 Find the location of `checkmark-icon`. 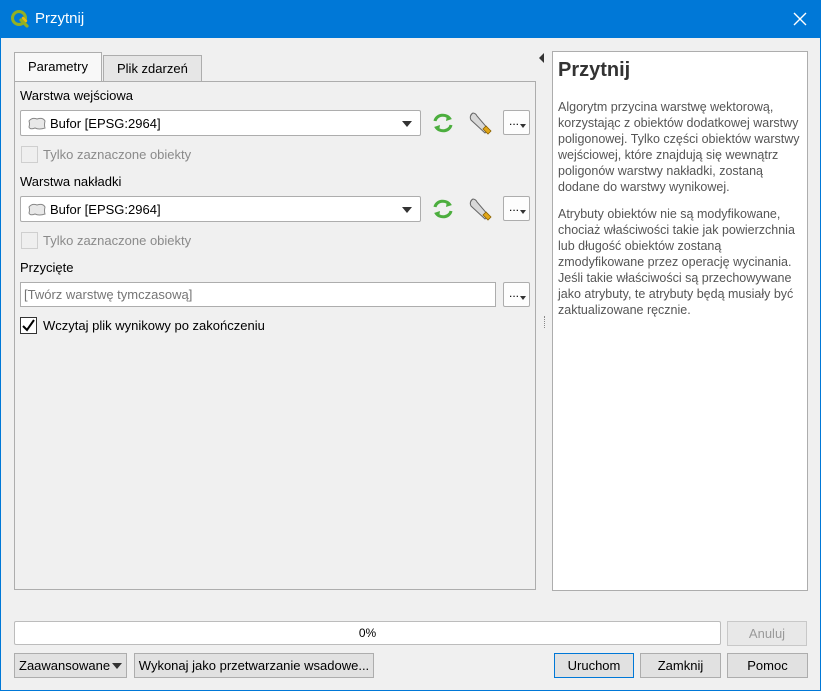

checkmark-icon is located at coordinates (28, 325).